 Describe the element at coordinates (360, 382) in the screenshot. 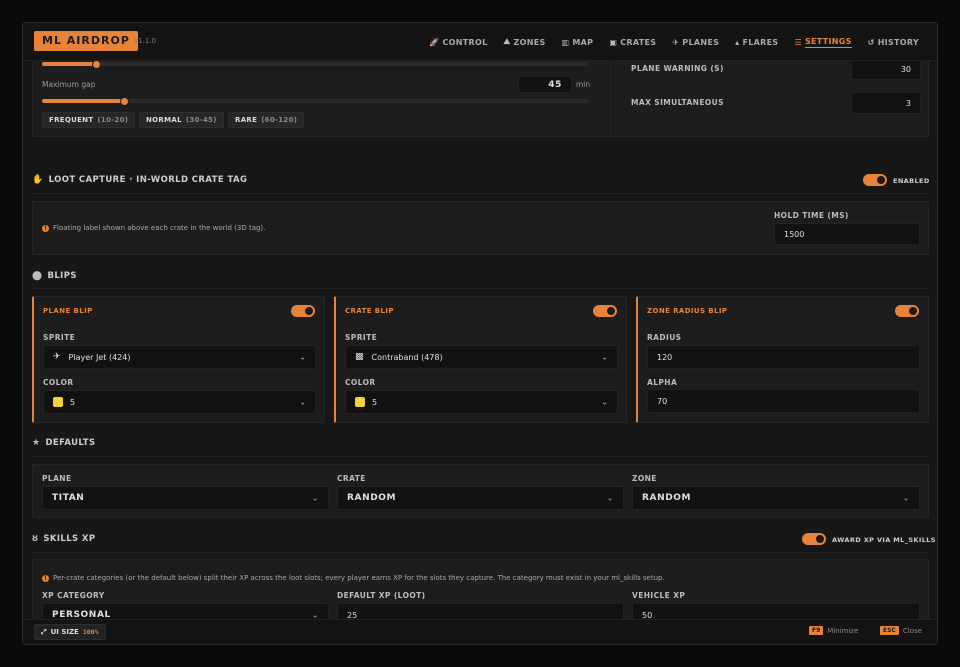

I see `crate-blip-color-label: COLOR` at that location.